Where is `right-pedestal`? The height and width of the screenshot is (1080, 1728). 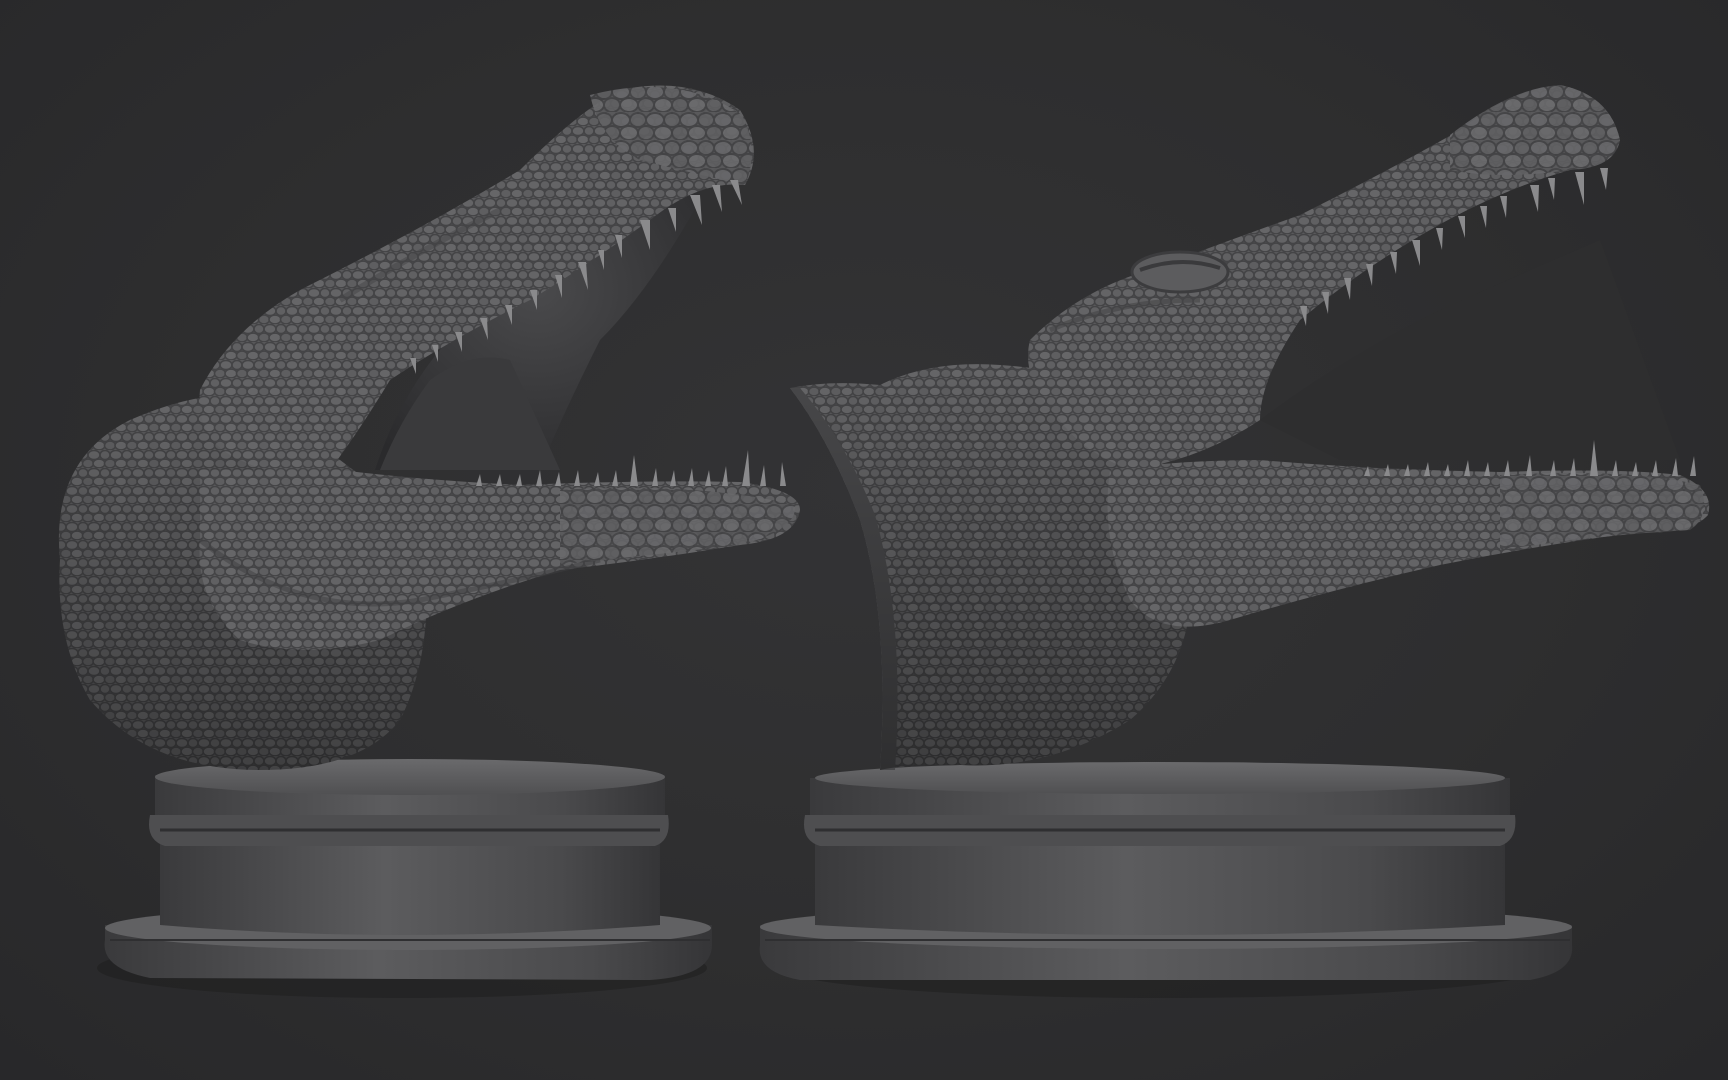 right-pedestal is located at coordinates (1166, 880).